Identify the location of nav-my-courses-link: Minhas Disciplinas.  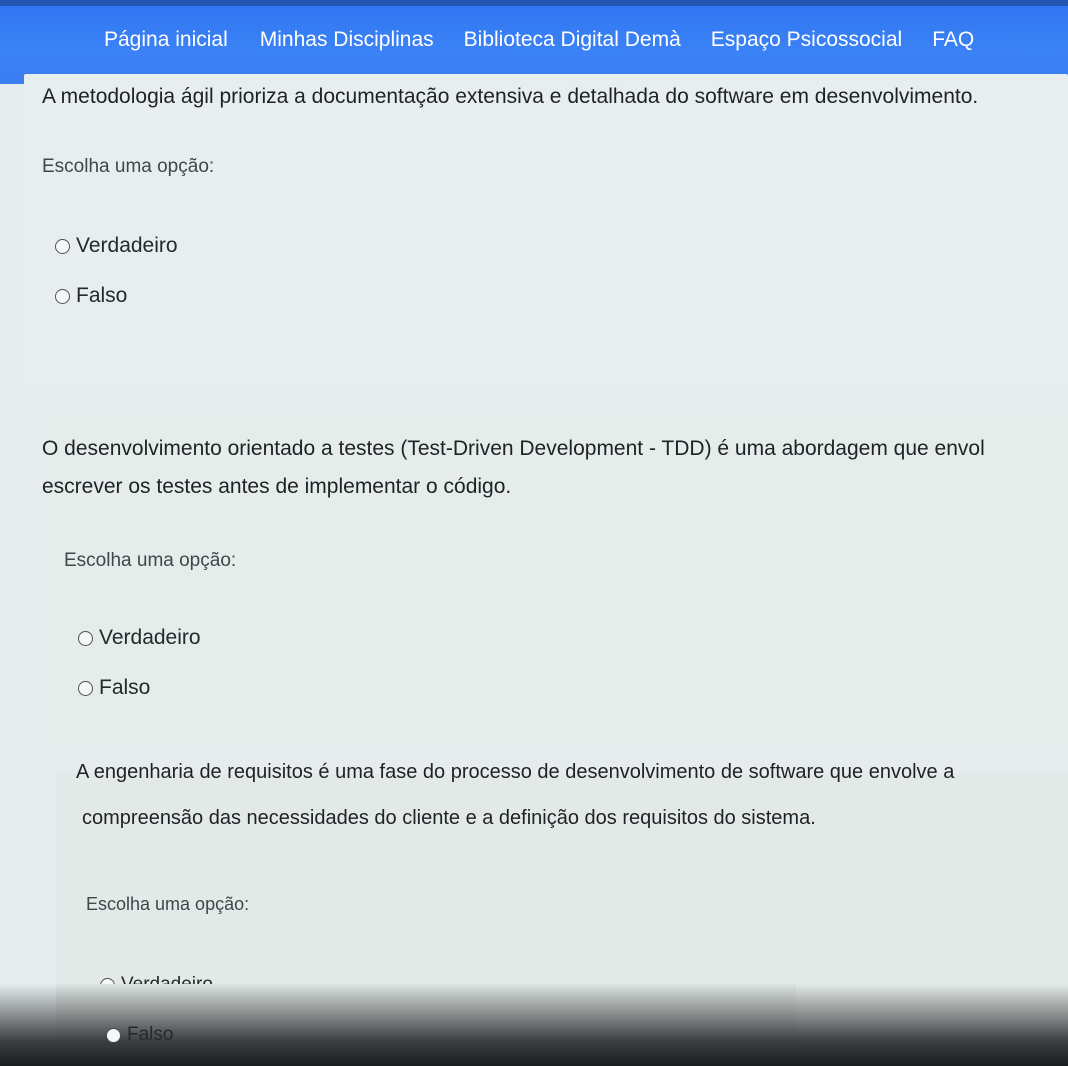
(347, 40).